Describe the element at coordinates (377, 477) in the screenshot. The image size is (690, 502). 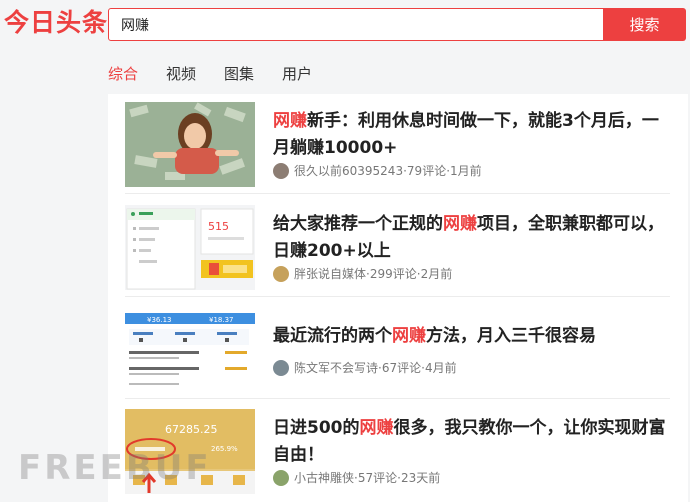
I see `comment-count: 57评论` at that location.